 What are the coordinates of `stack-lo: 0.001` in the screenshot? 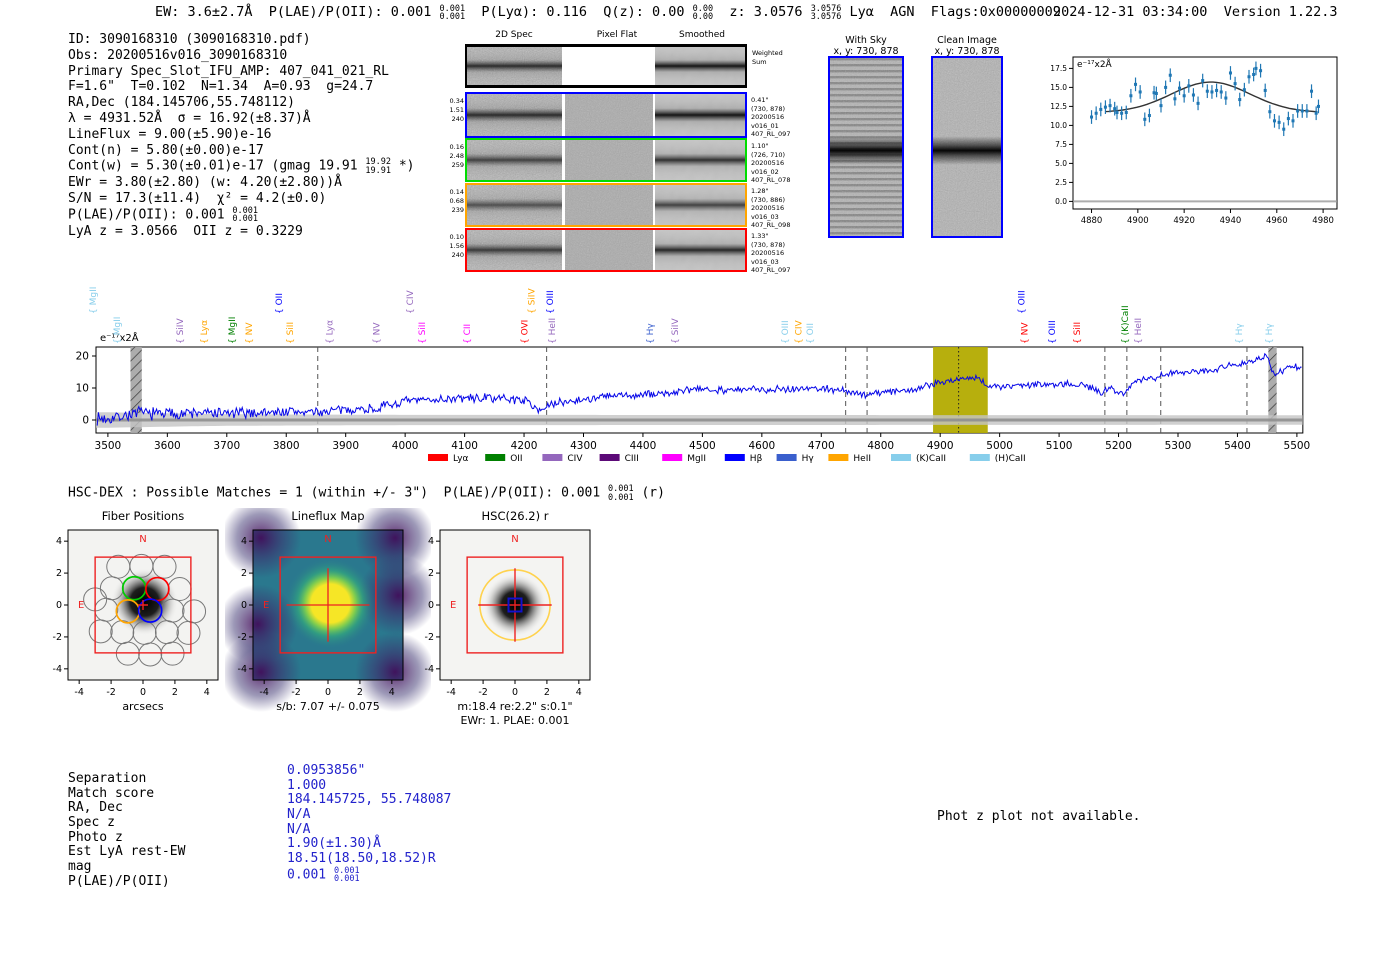 It's located at (245, 219).